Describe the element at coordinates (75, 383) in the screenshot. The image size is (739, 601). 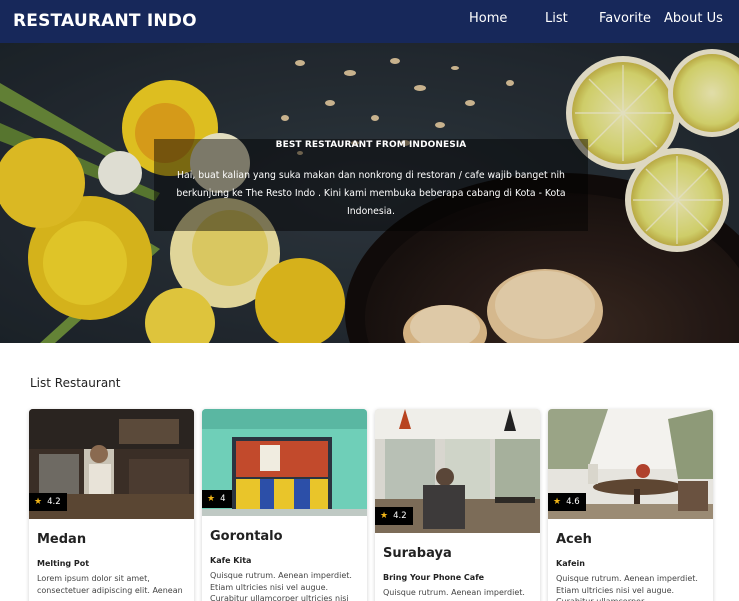
I see `list-title: List Restaurant` at that location.